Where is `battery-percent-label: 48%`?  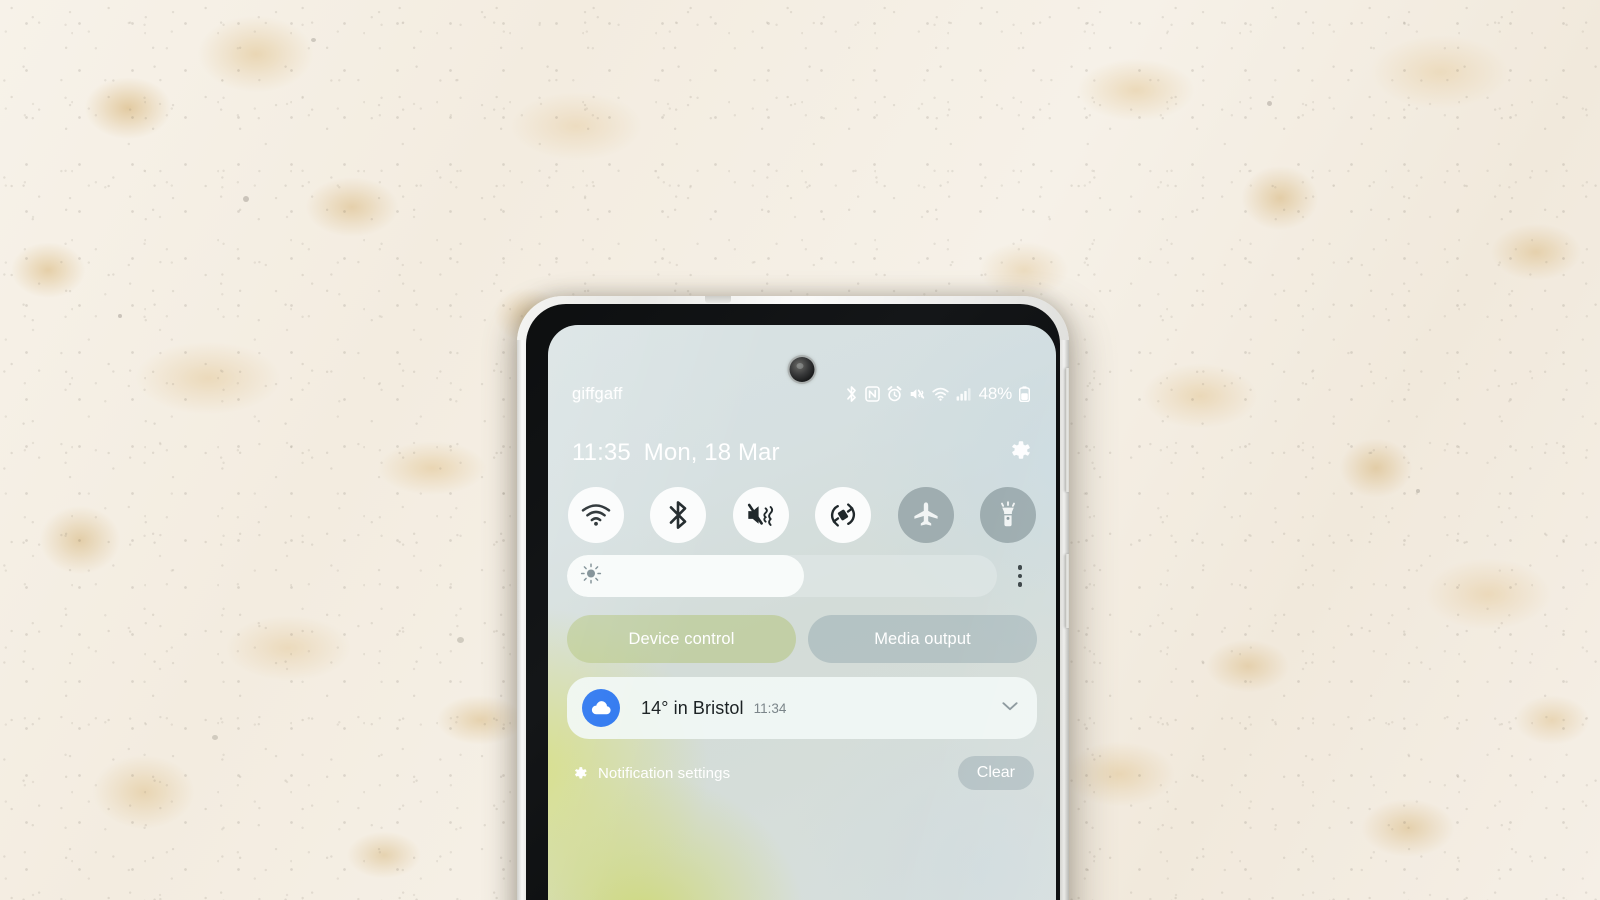 battery-percent-label: 48% is located at coordinates (995, 393).